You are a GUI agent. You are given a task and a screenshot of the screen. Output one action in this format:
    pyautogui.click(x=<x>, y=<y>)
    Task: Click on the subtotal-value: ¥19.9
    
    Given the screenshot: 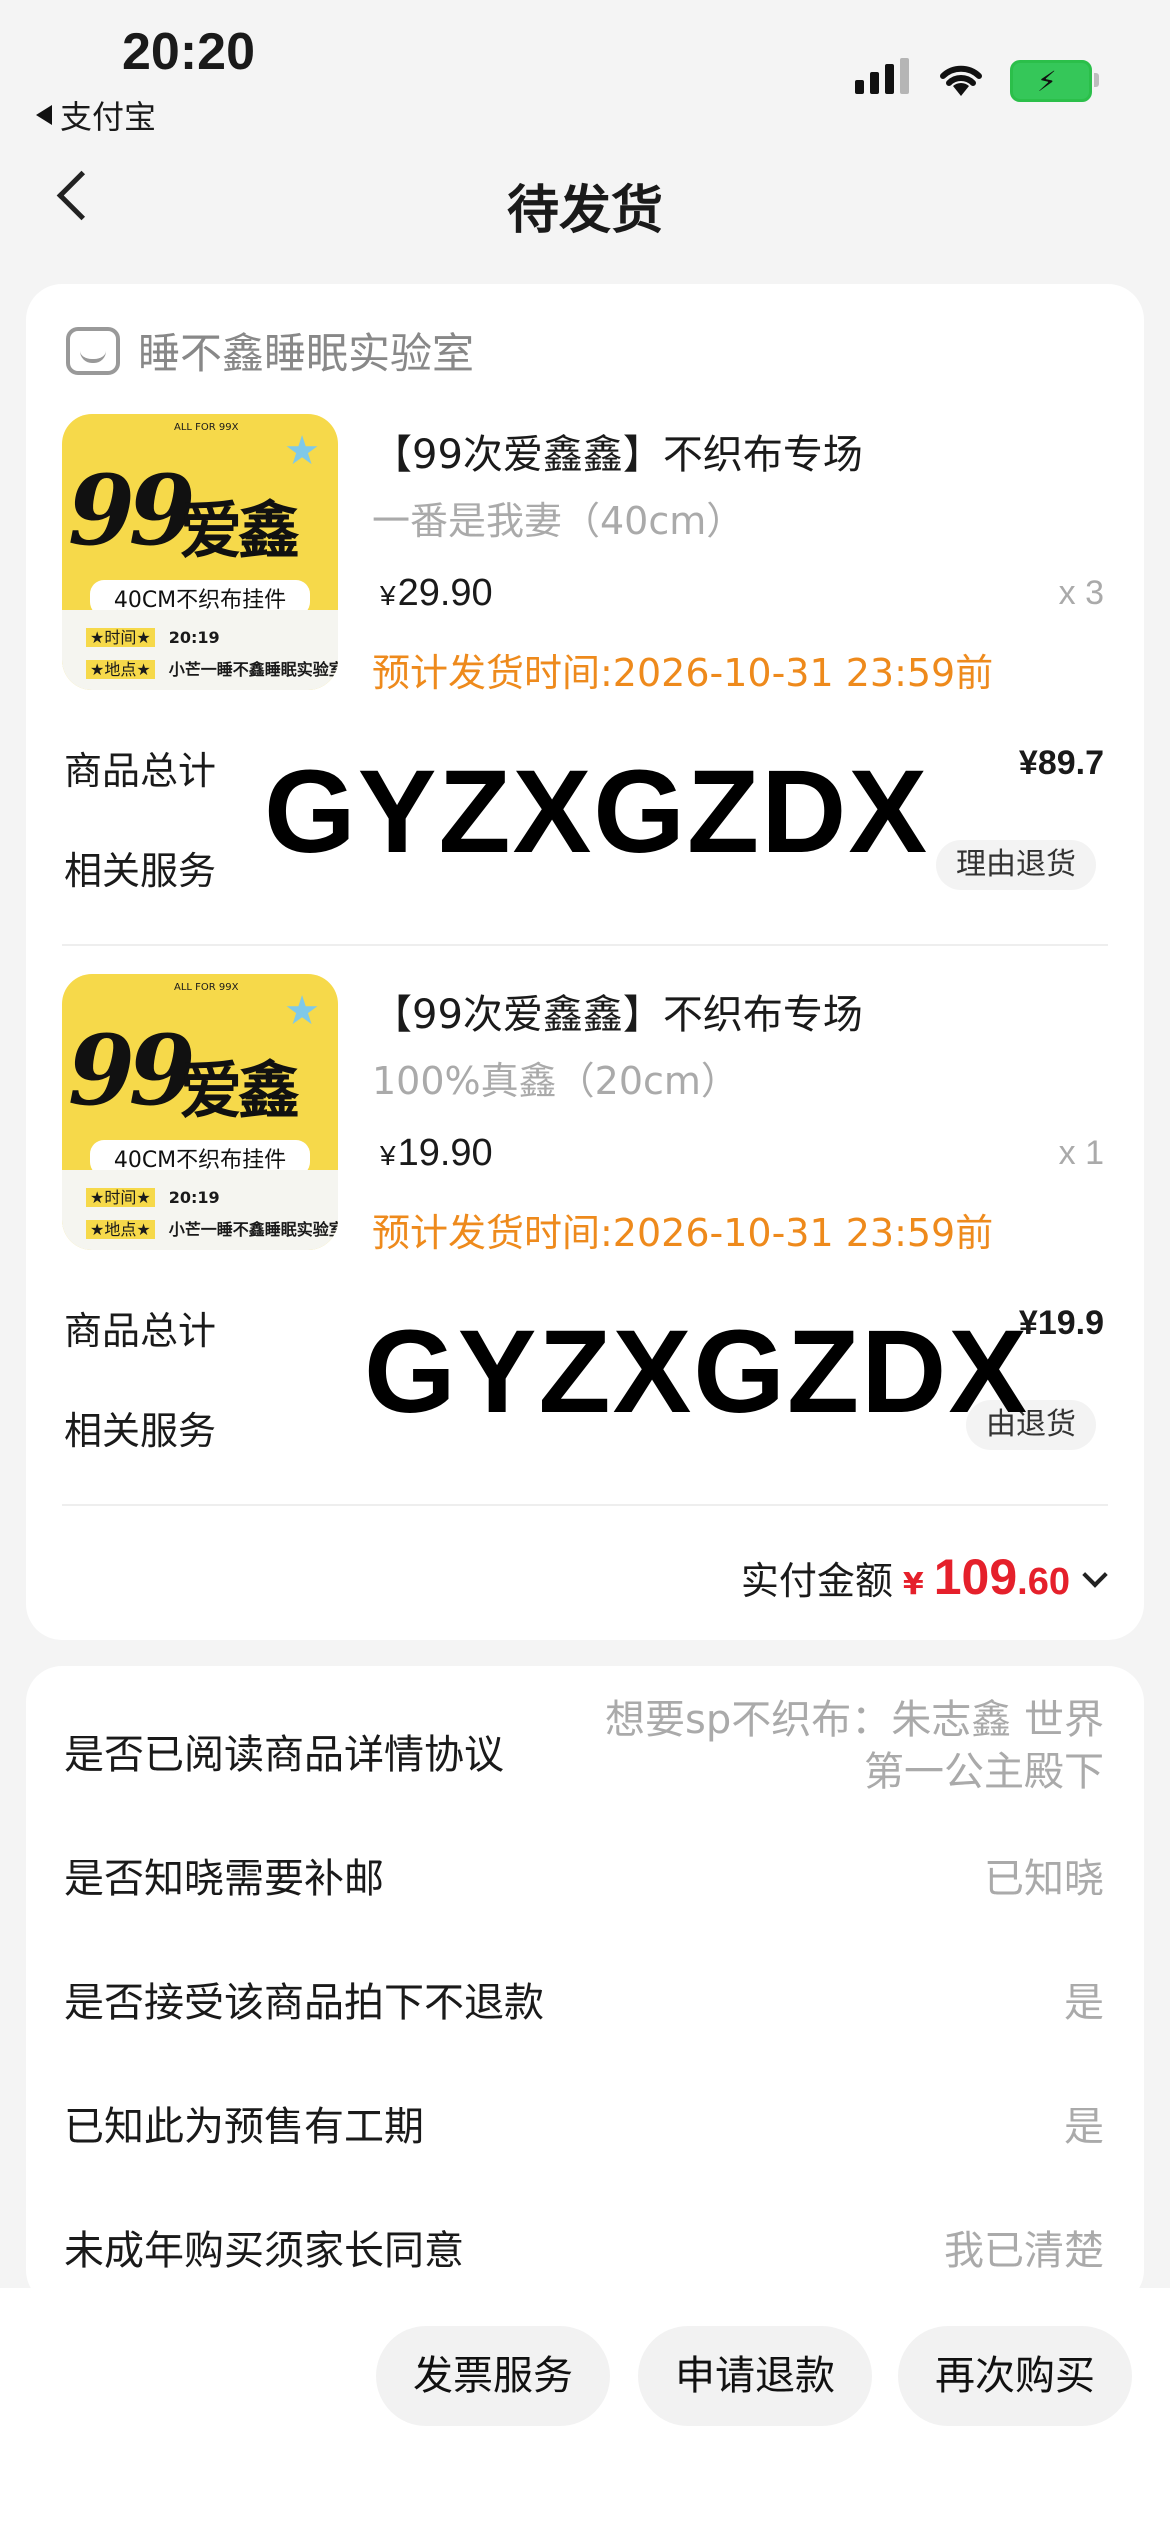 What is the action you would take?
    pyautogui.click(x=1061, y=1323)
    